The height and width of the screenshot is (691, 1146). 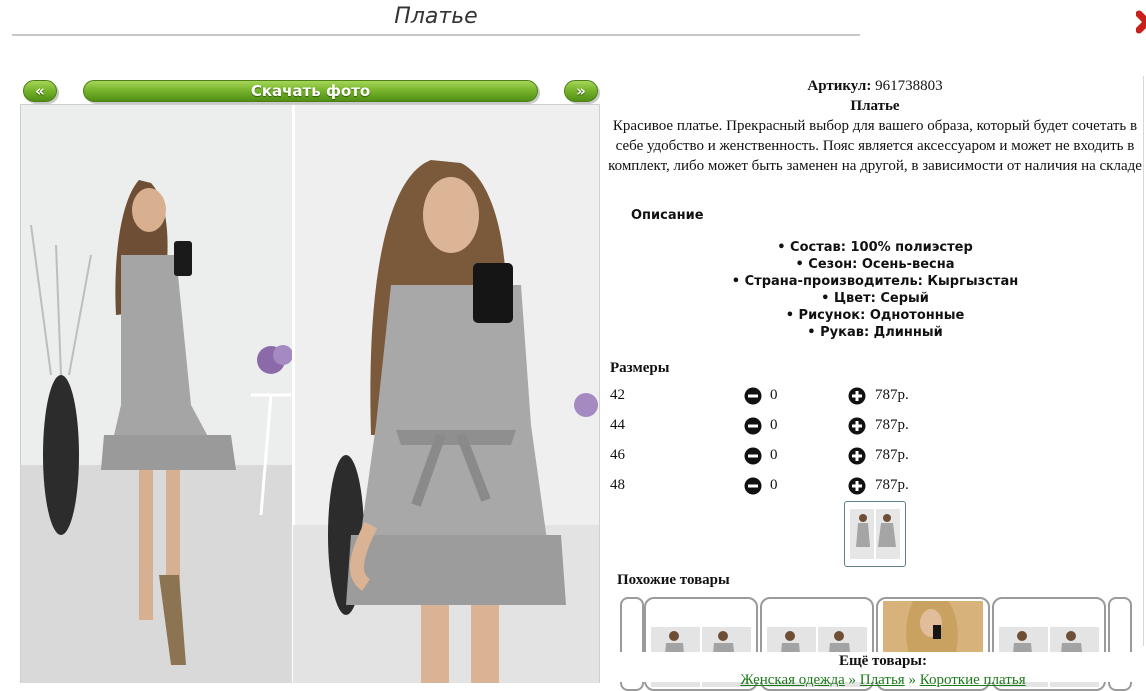 What do you see at coordinates (875, 247) in the screenshot?
I see `attribute-item: Состав: 100% полиэстер` at bounding box center [875, 247].